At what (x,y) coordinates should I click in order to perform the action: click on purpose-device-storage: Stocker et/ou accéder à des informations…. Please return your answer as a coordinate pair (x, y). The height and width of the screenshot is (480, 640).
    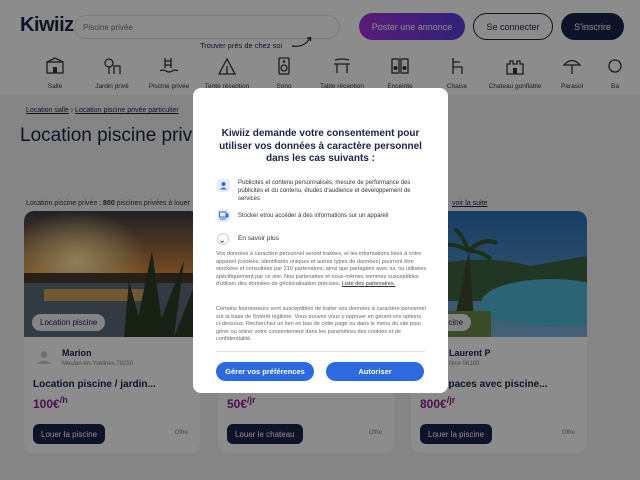
    Looking at the image, I should click on (324, 216).